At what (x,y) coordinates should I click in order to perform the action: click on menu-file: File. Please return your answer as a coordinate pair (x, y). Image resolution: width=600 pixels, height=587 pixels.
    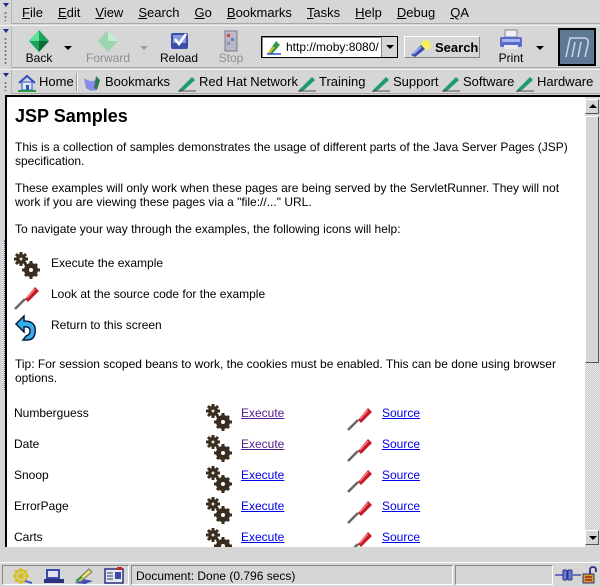
    Looking at the image, I should click on (32, 12).